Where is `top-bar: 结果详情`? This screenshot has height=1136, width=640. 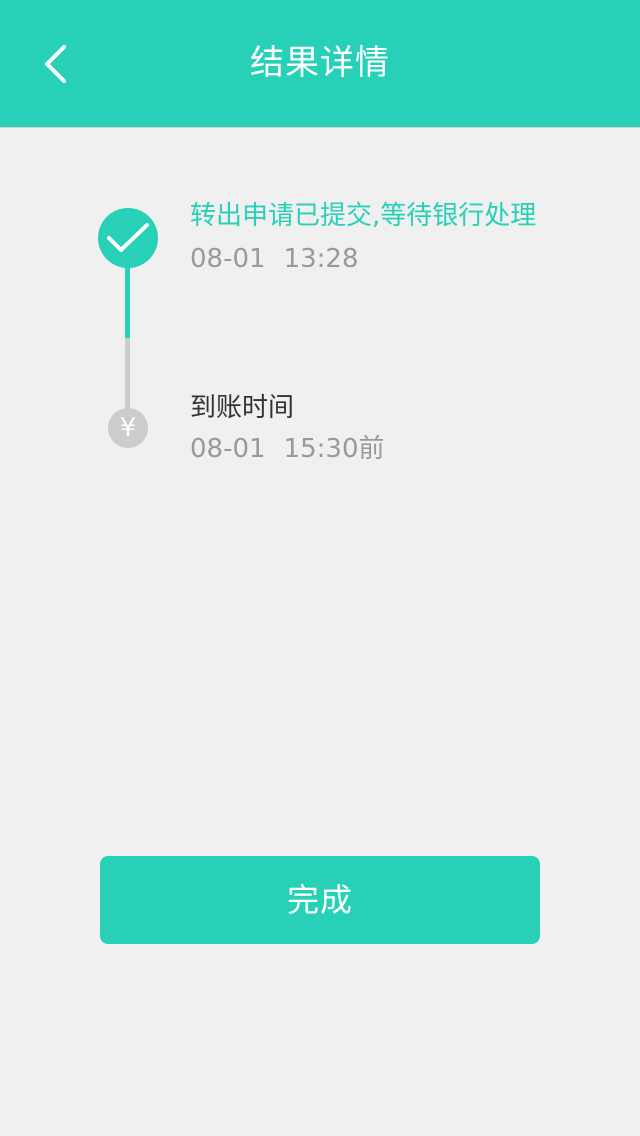
top-bar: 结果详情 is located at coordinates (320, 64).